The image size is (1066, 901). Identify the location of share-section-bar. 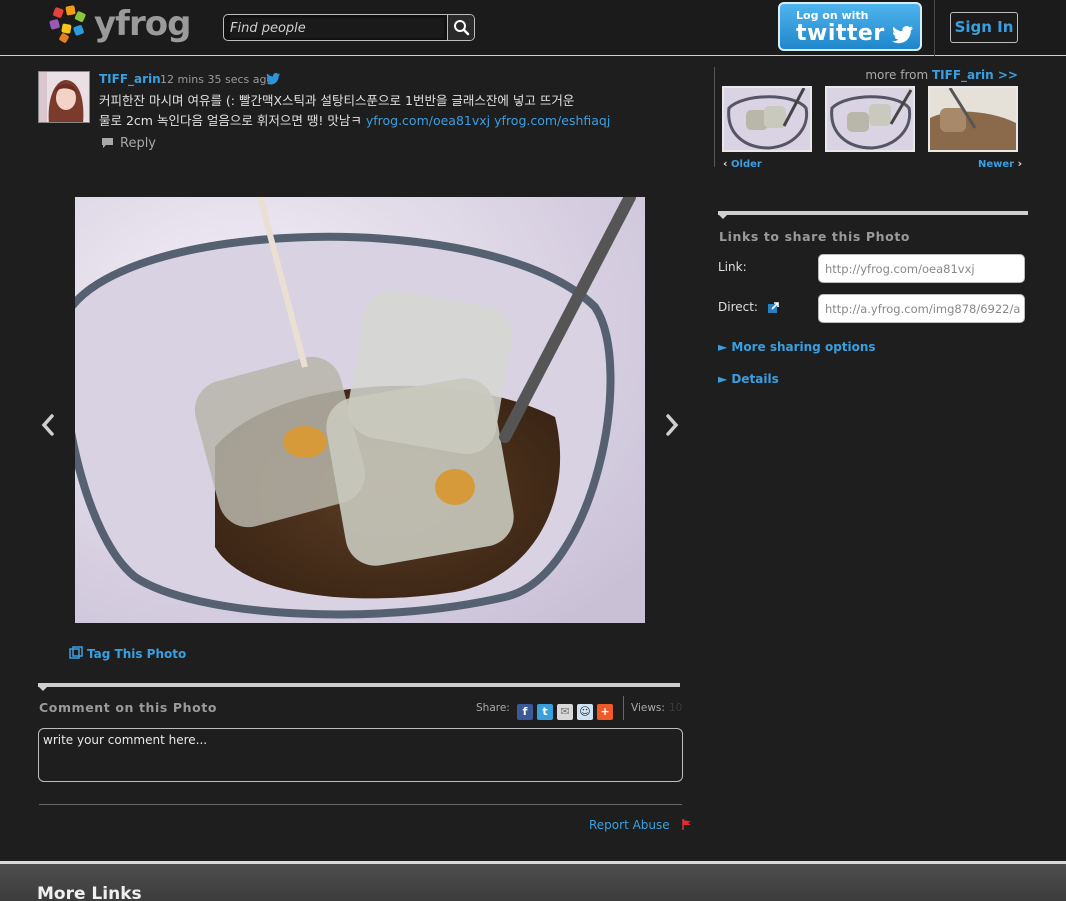
(873, 215).